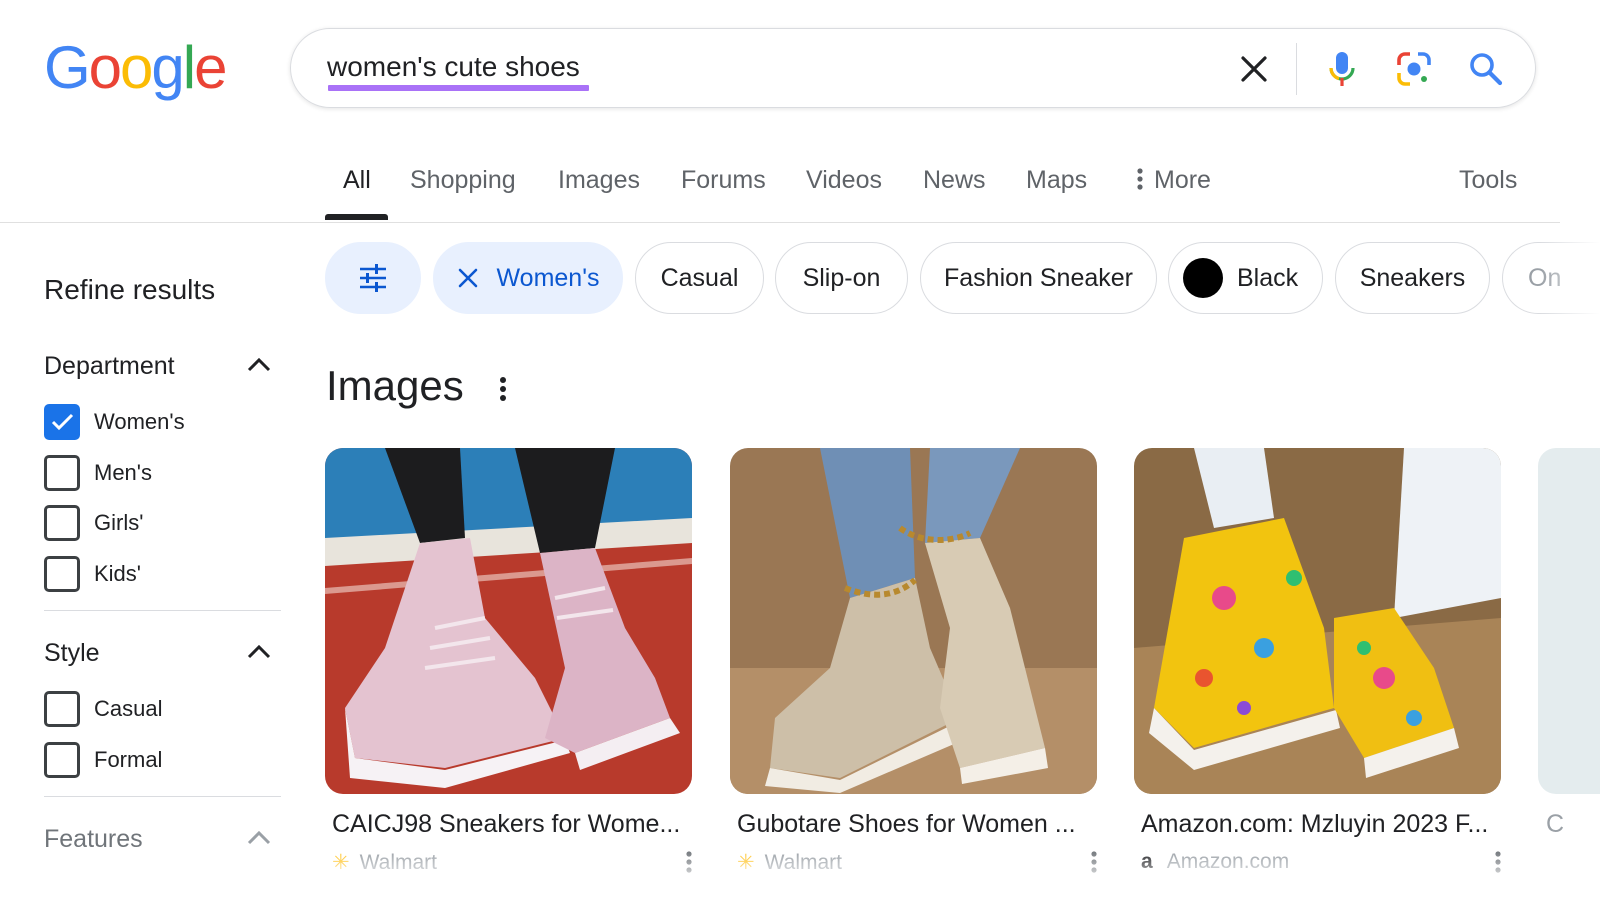 The image size is (1600, 921). I want to click on search-icon, so click(1486, 69).